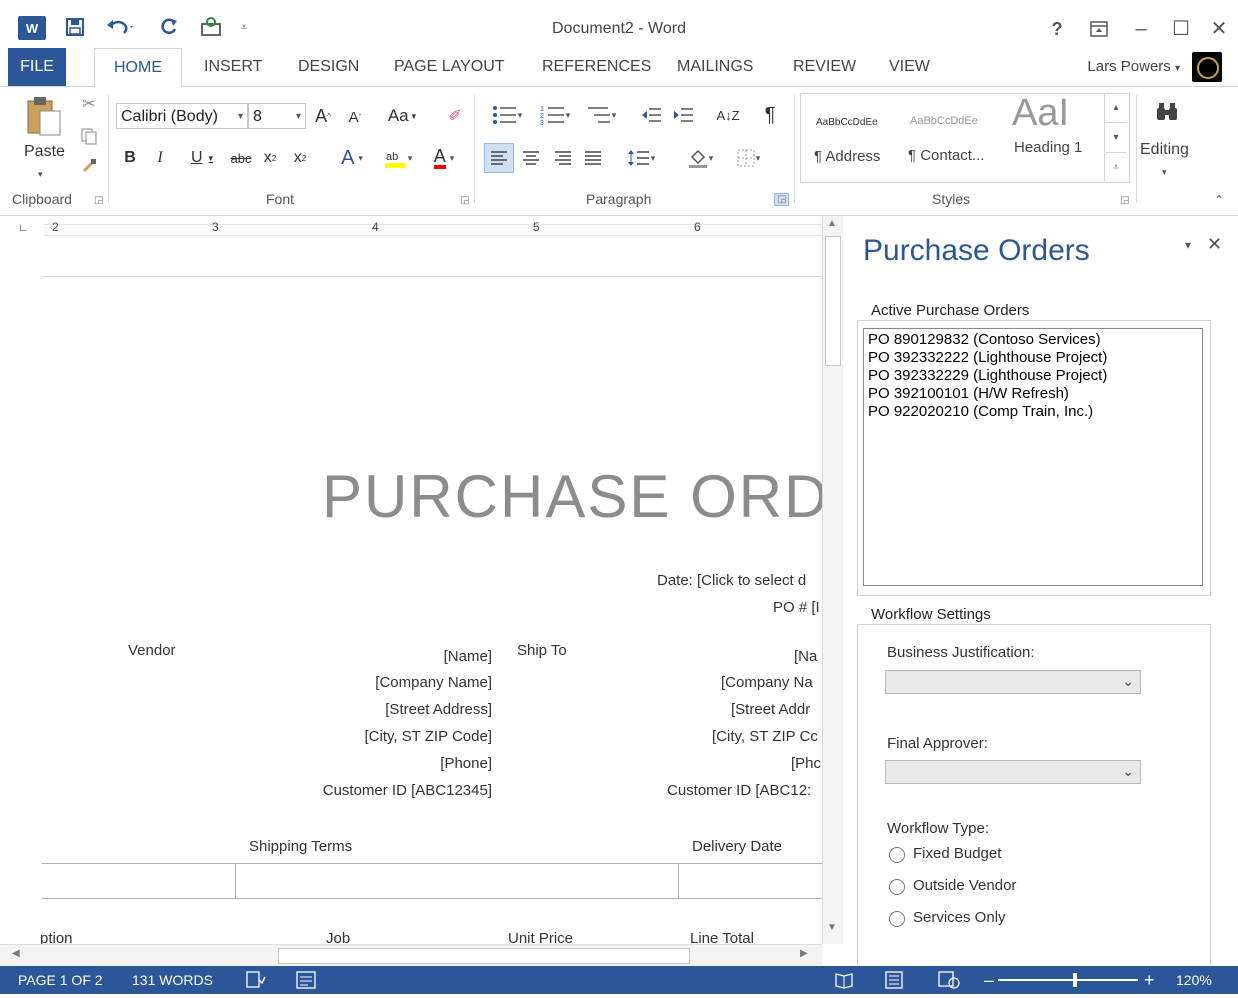  Describe the element at coordinates (824, 67) in the screenshot. I see `tab-review: REVIEW` at that location.